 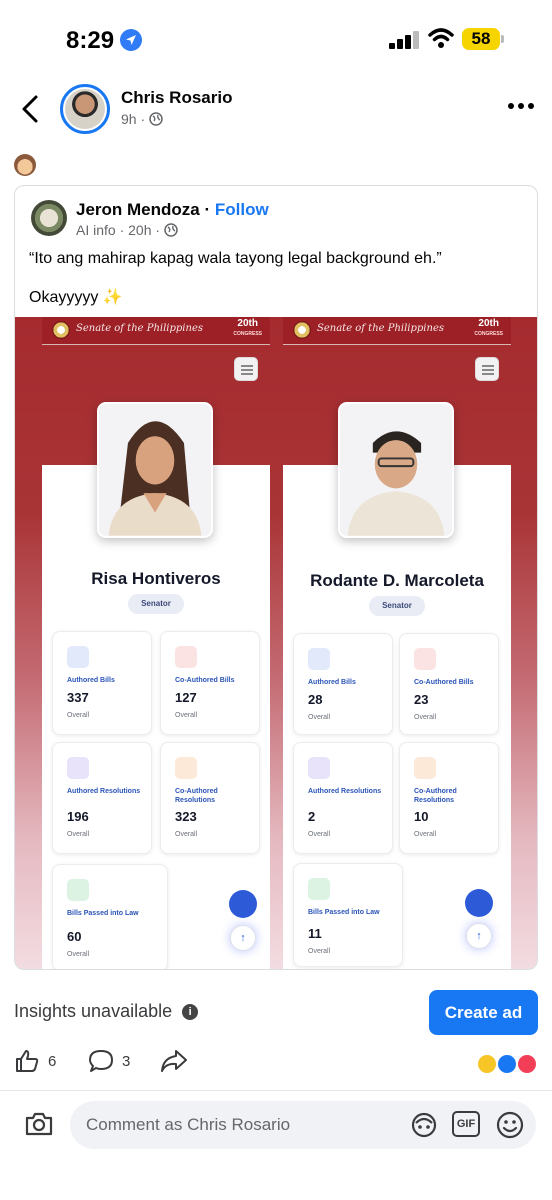 I want to click on emoji-icon, so click(x=510, y=1125).